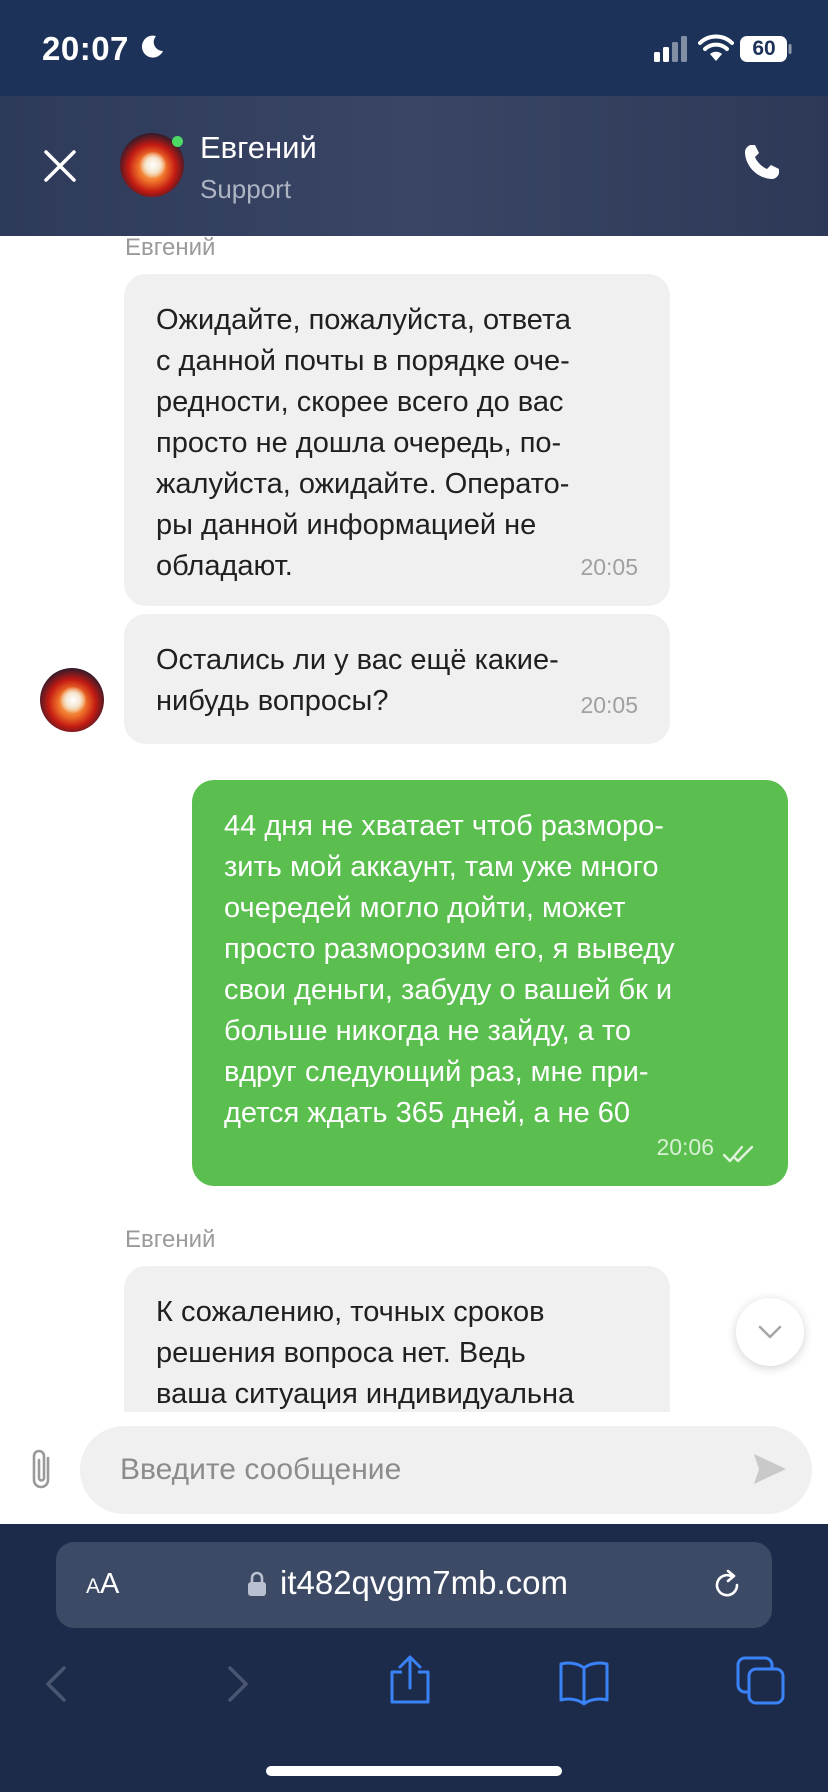 The width and height of the screenshot is (828, 1792). Describe the element at coordinates (152, 46) in the screenshot. I see `moon-icon` at that location.